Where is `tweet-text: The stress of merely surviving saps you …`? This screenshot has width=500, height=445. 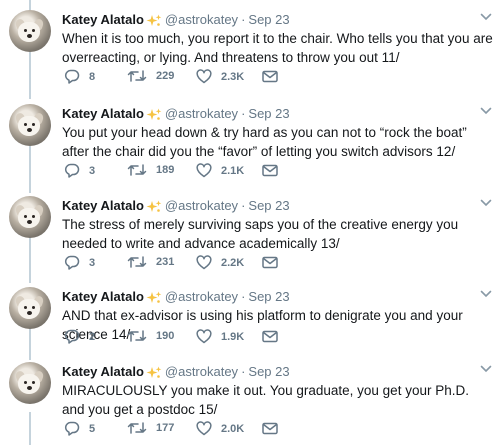
tweet-text: The stress of merely surviving saps you … is located at coordinates (260, 234).